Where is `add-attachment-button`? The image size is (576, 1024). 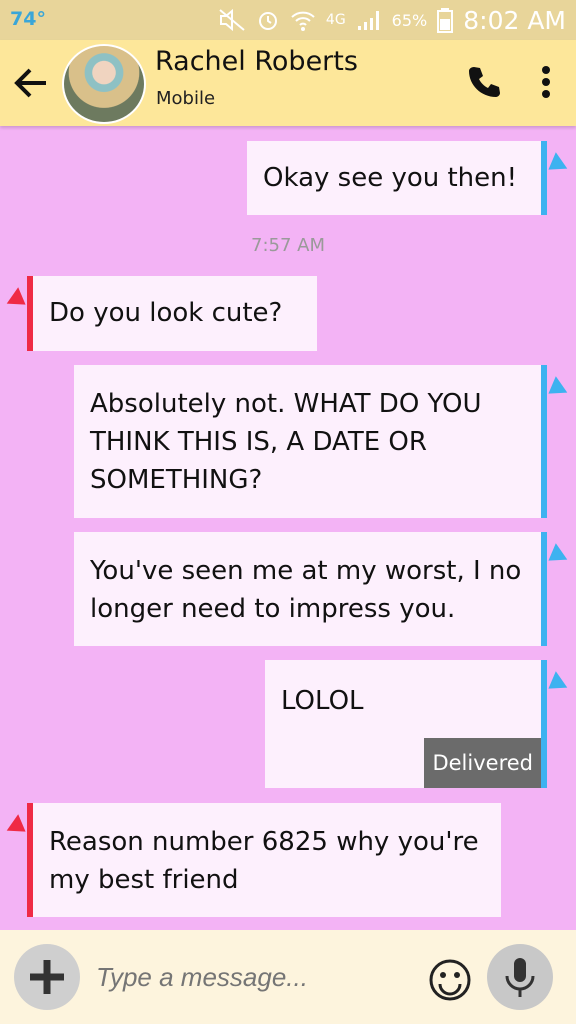
add-attachment-button is located at coordinates (47, 977).